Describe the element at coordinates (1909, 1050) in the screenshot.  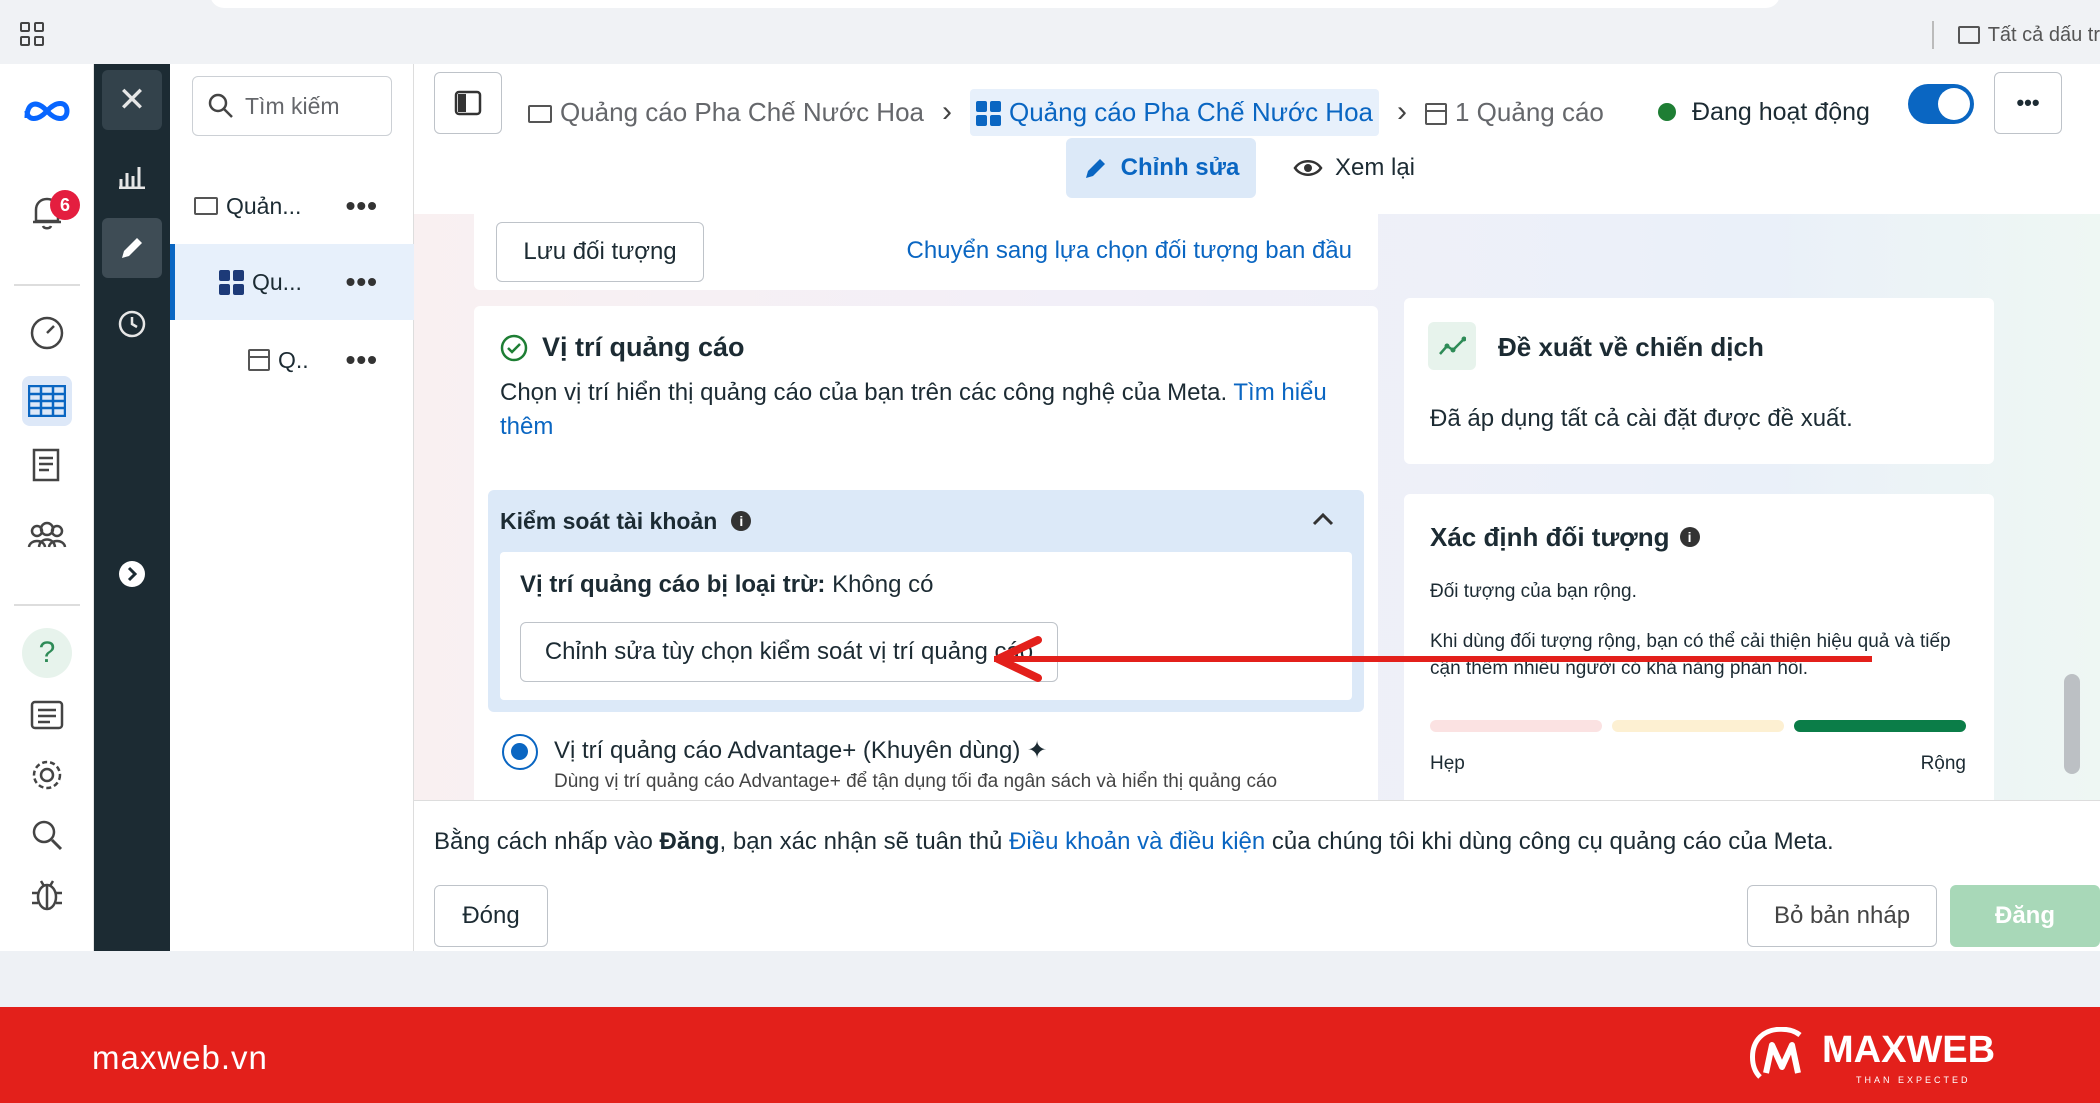
I see `brand-name: MAXWEB` at that location.